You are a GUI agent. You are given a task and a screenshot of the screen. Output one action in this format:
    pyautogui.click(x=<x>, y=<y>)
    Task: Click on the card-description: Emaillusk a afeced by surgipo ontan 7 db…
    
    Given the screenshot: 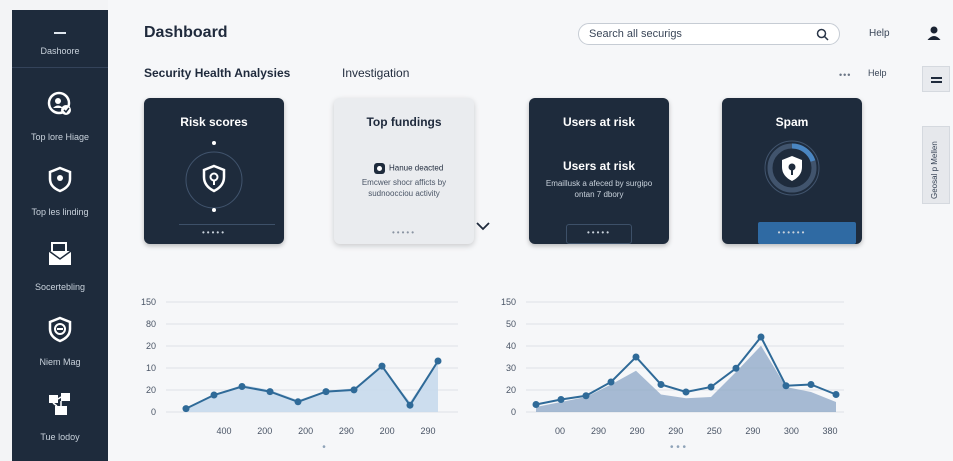 What is the action you would take?
    pyautogui.click(x=599, y=189)
    